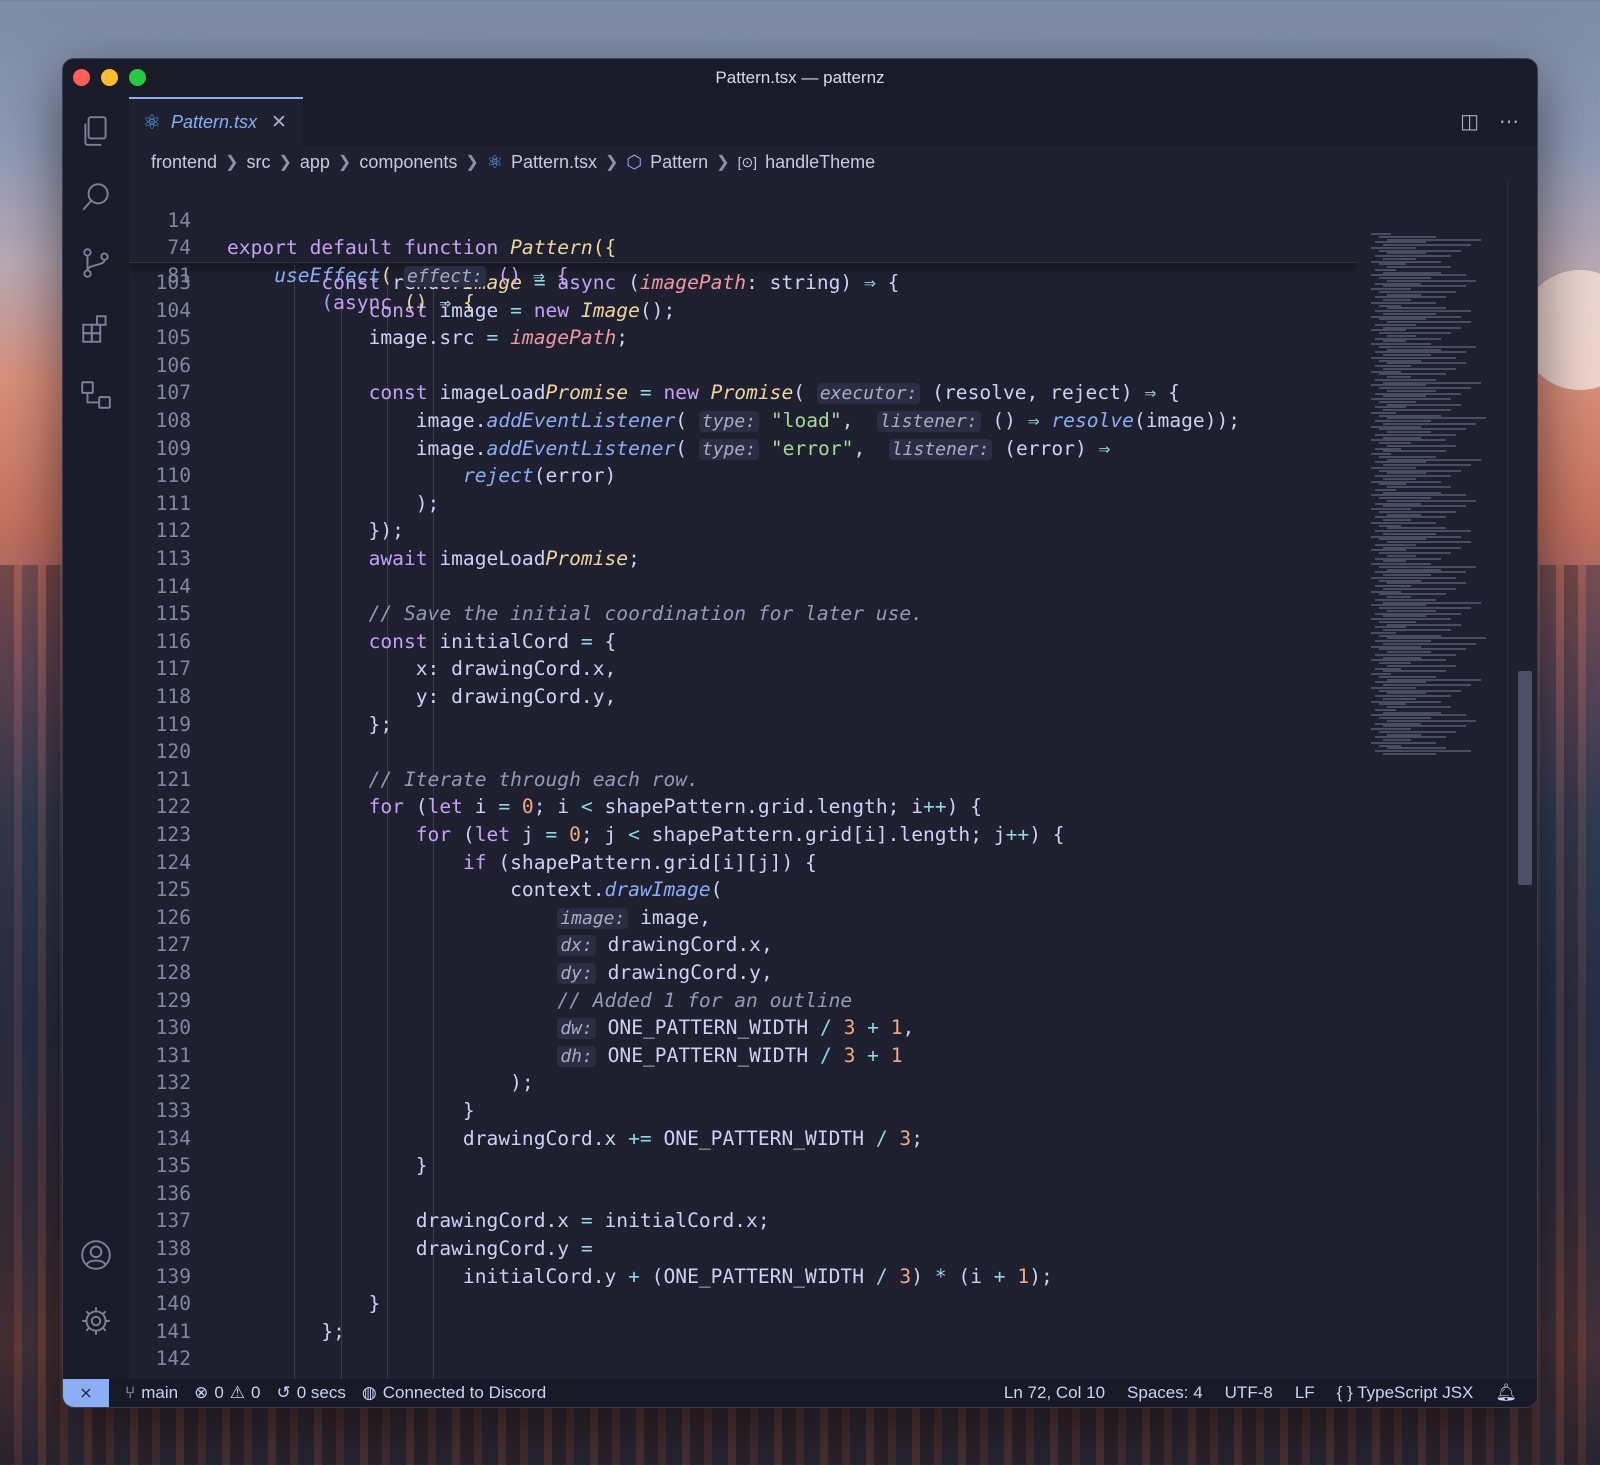 This screenshot has width=1600, height=1465. I want to click on settings-gear-icon, so click(96, 1321).